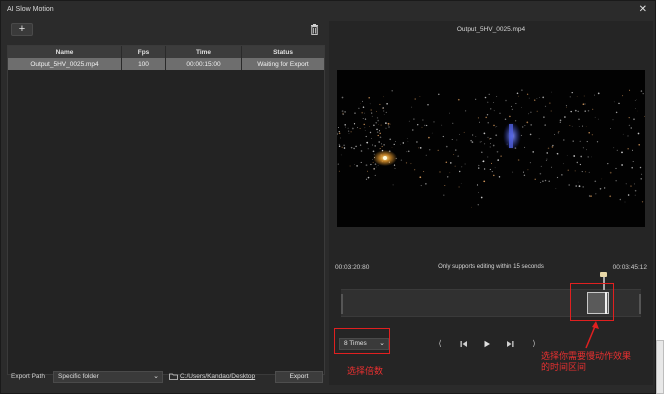  Describe the element at coordinates (606, 303) in the screenshot. I see `selection-handle` at that location.